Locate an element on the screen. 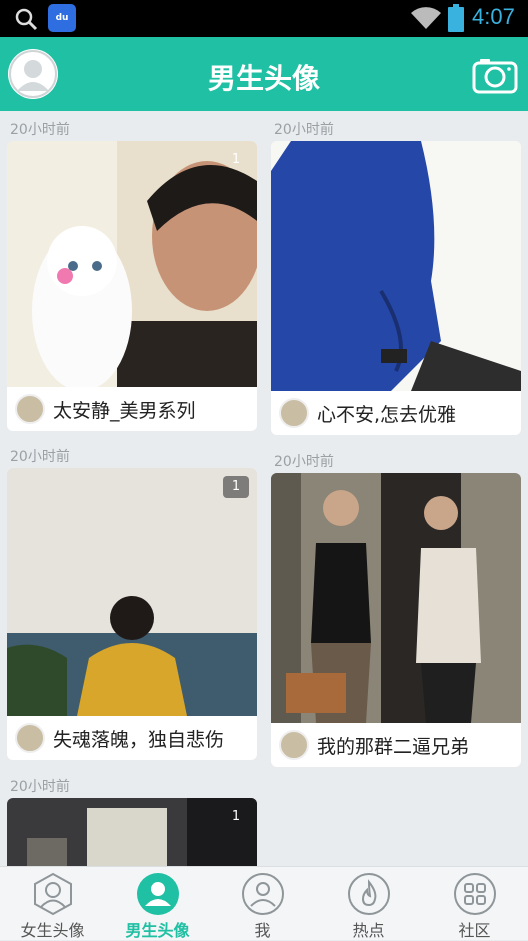 This screenshot has width=528, height=941. photo-street-scene is located at coordinates (132, 832).